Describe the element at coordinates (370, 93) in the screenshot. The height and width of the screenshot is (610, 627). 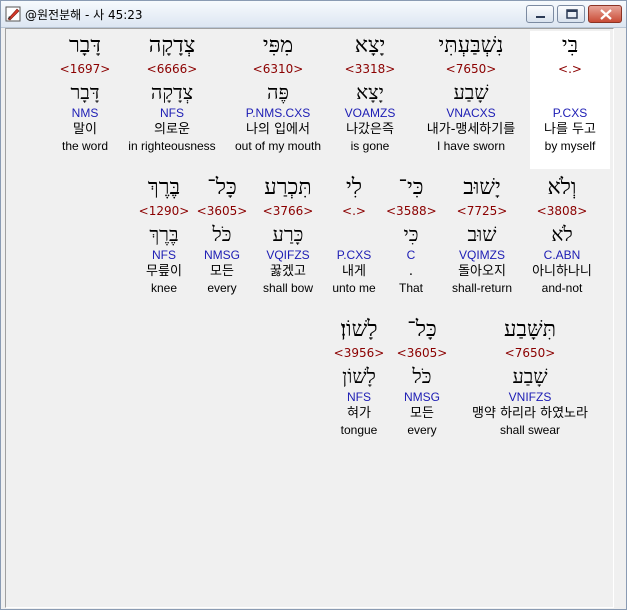
I see `word-cell: יָצָא <3318> יָצָא VOAMZS 나갔은즉 is gone` at that location.